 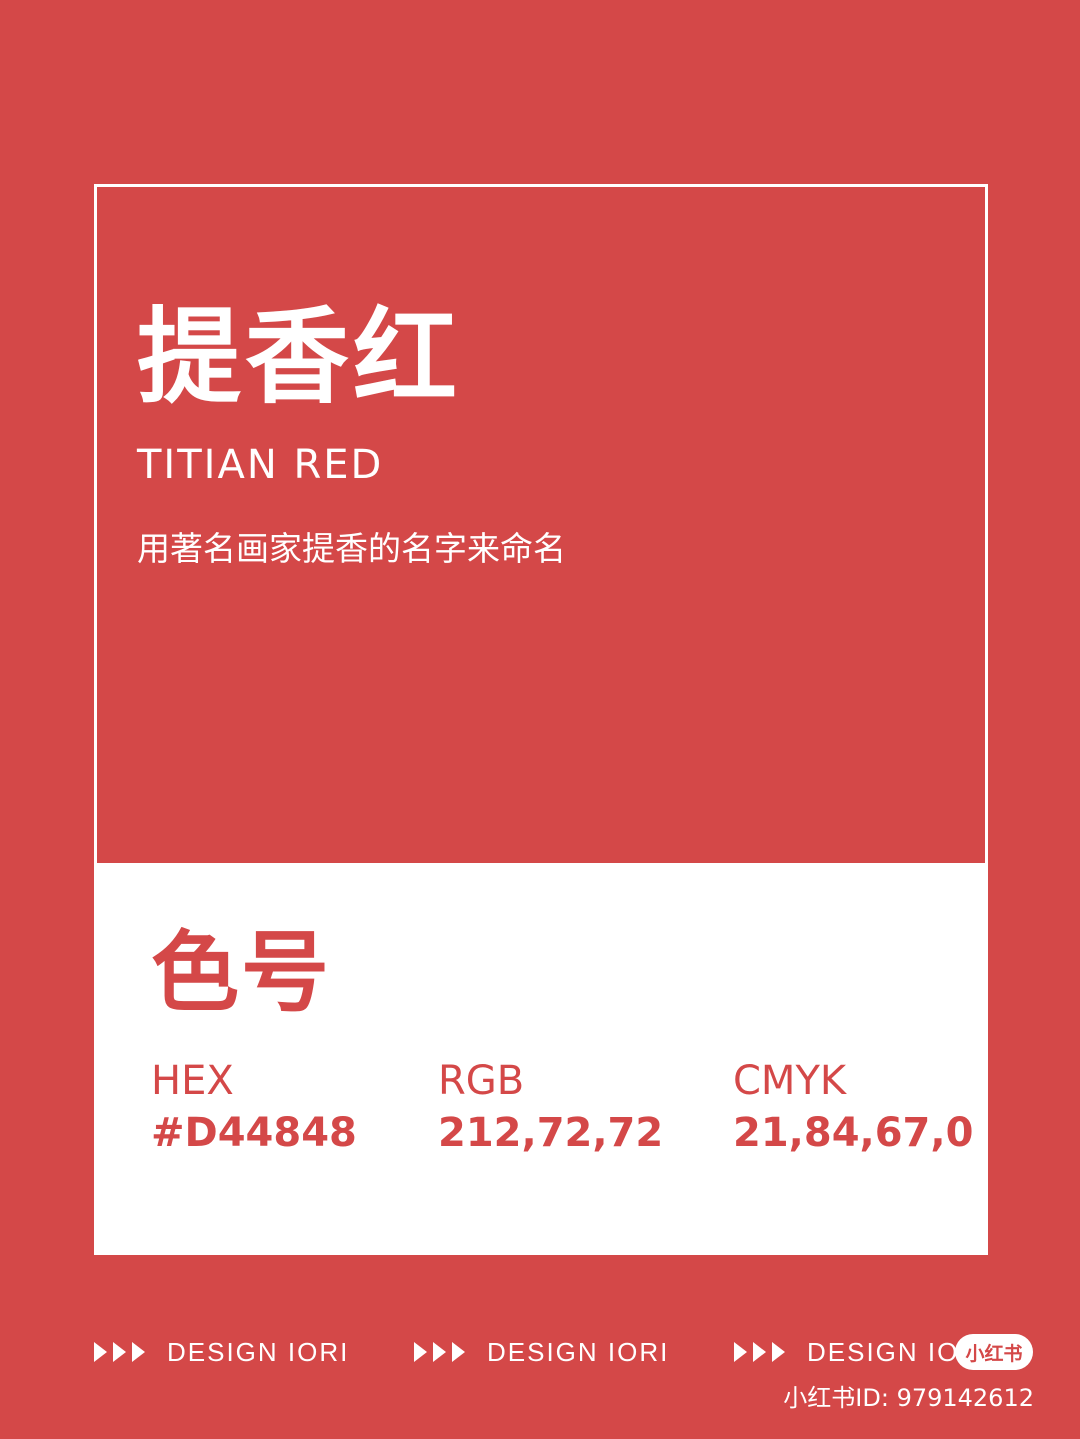 What do you see at coordinates (254, 1107) in the screenshot?
I see `hex-code: HEX #D44848` at bounding box center [254, 1107].